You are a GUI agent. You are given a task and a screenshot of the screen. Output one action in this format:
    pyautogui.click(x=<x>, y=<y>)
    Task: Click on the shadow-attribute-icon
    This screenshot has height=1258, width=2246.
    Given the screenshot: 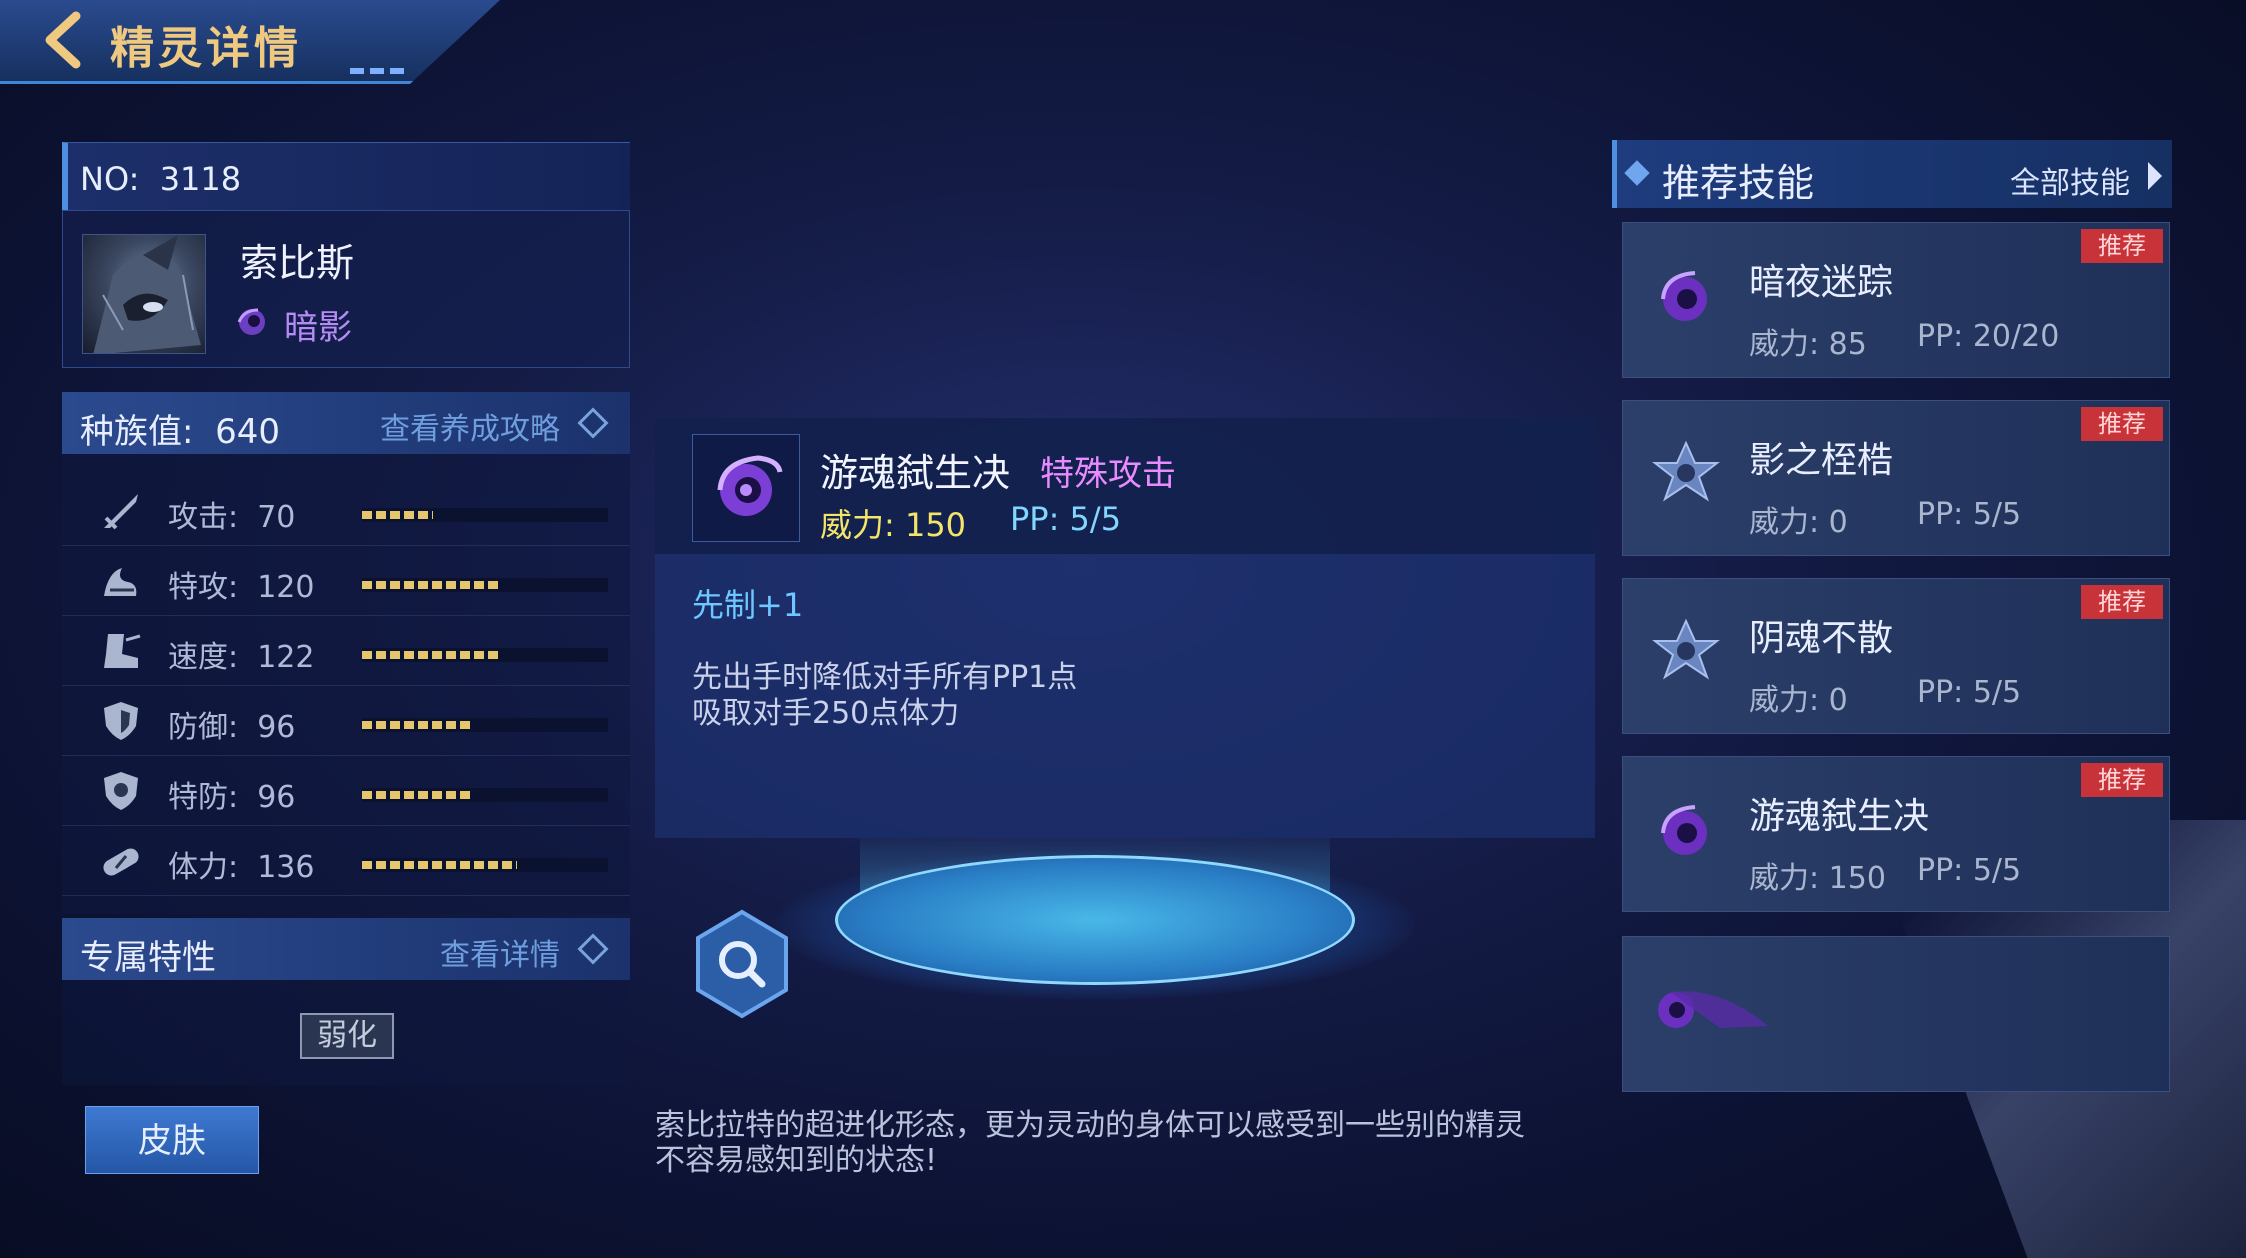 What is the action you would take?
    pyautogui.click(x=251, y=321)
    